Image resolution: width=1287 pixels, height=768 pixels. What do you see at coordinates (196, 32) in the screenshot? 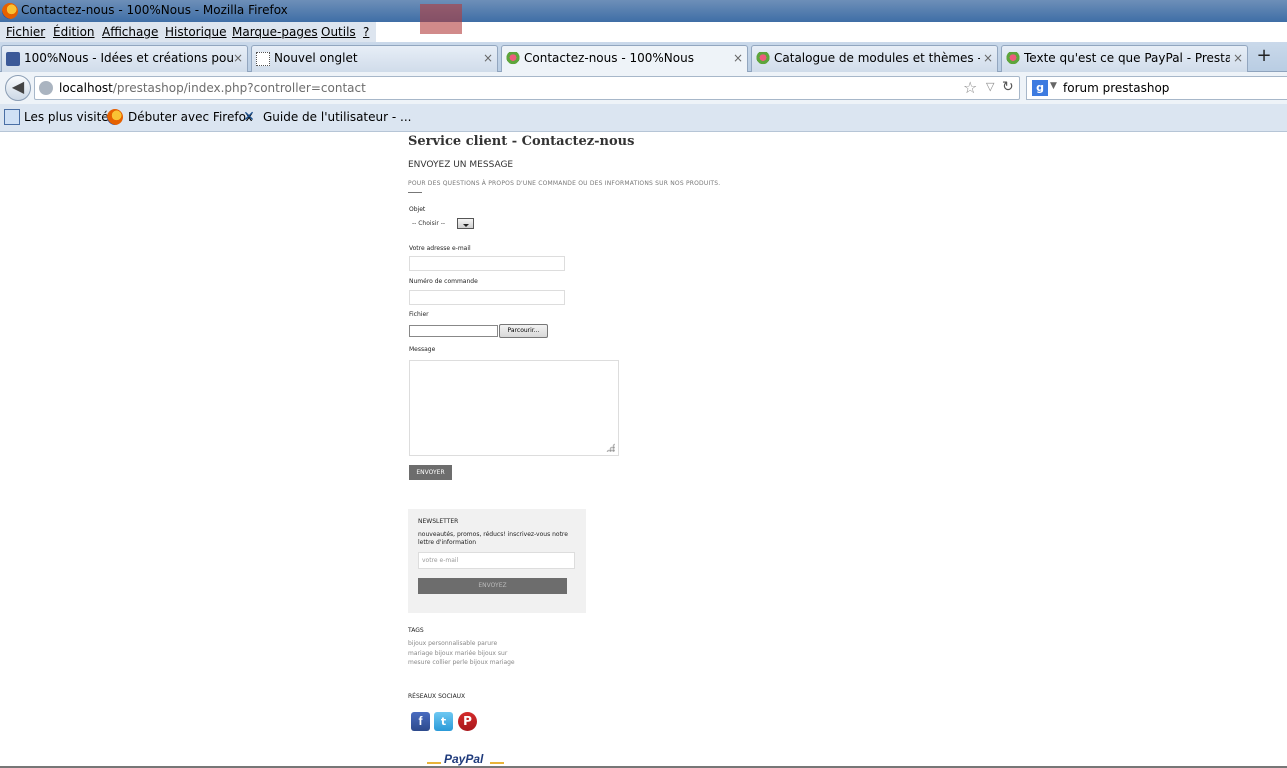
I see `menu-historique: Historique` at bounding box center [196, 32].